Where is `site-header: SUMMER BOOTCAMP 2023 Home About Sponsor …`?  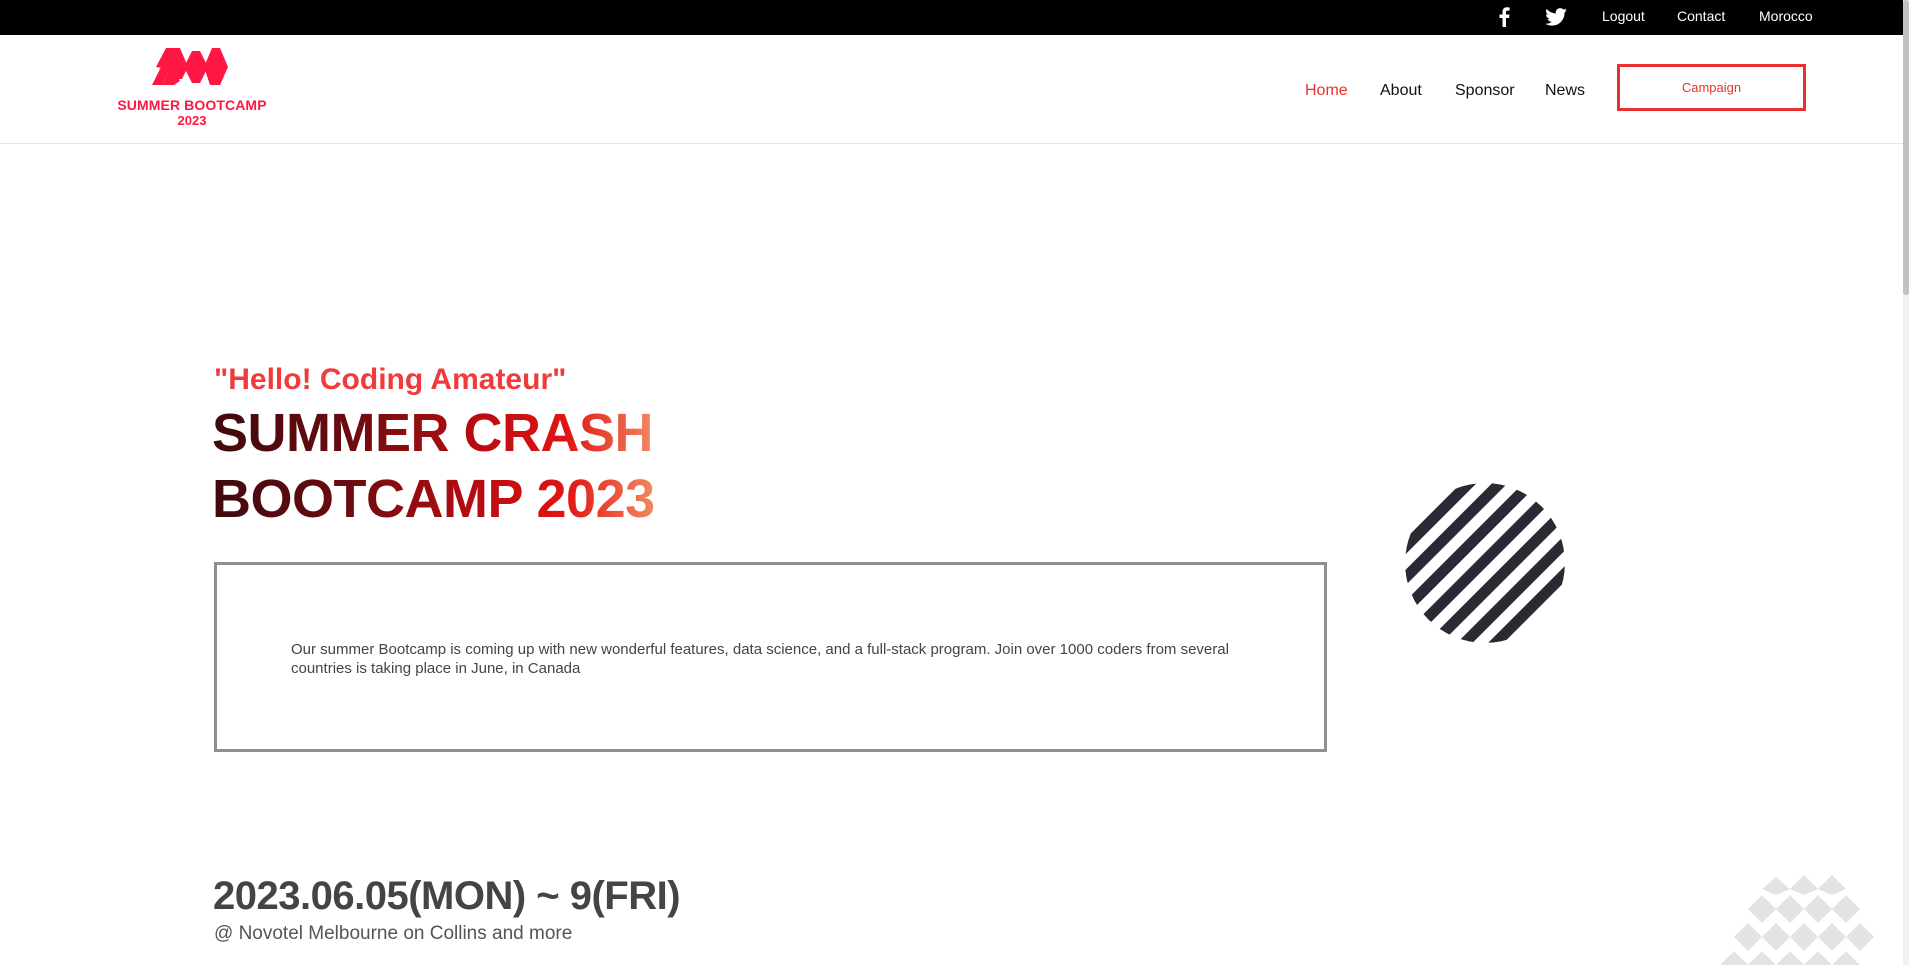 site-header: SUMMER BOOTCAMP 2023 Home About Sponsor … is located at coordinates (954, 89).